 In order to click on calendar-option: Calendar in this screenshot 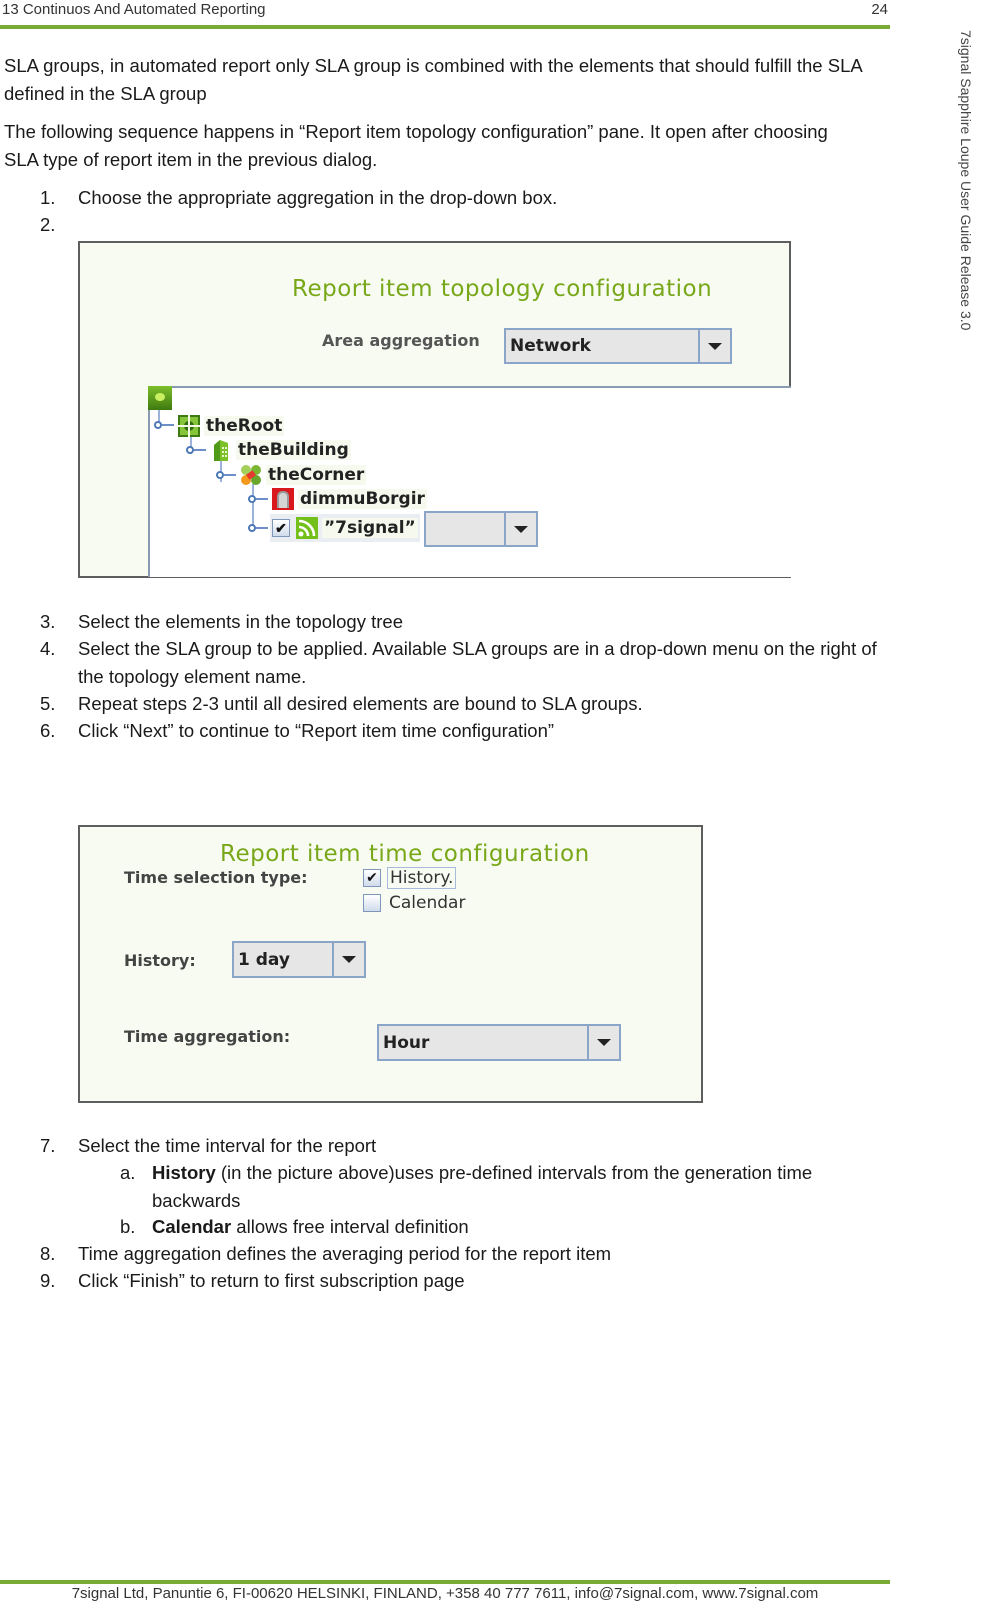, I will do `click(415, 903)`.